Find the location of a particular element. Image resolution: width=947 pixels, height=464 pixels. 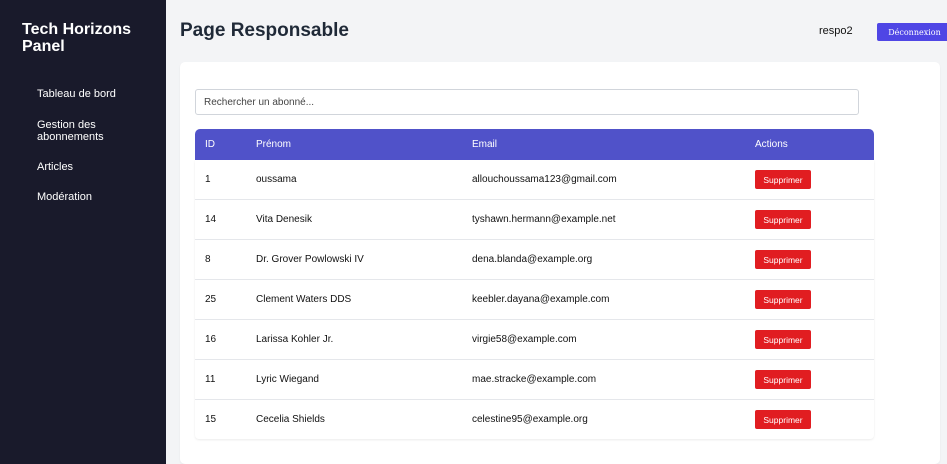

cell-id: 14 is located at coordinates (211, 219).